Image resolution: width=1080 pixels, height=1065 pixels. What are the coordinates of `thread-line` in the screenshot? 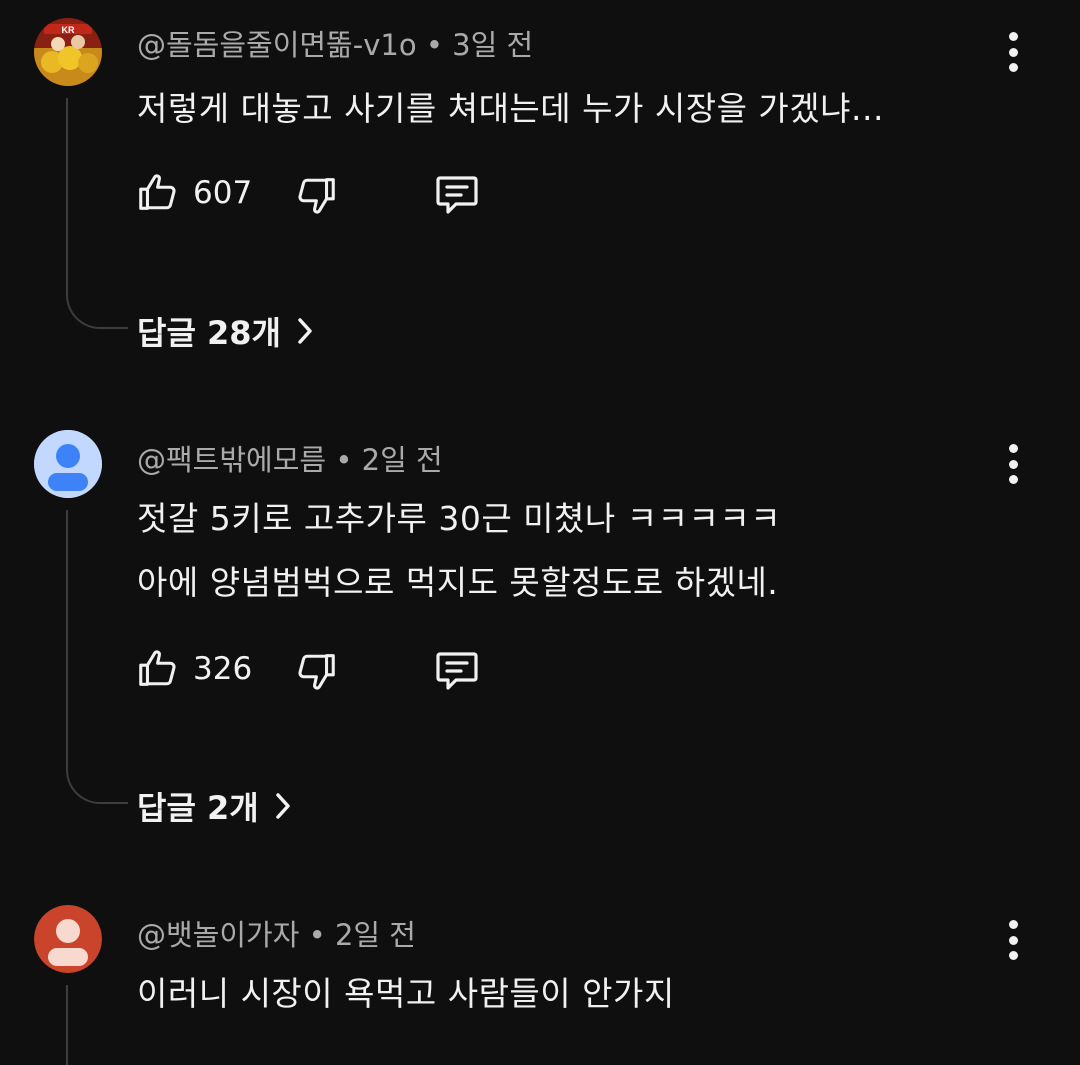 It's located at (97, 1025).